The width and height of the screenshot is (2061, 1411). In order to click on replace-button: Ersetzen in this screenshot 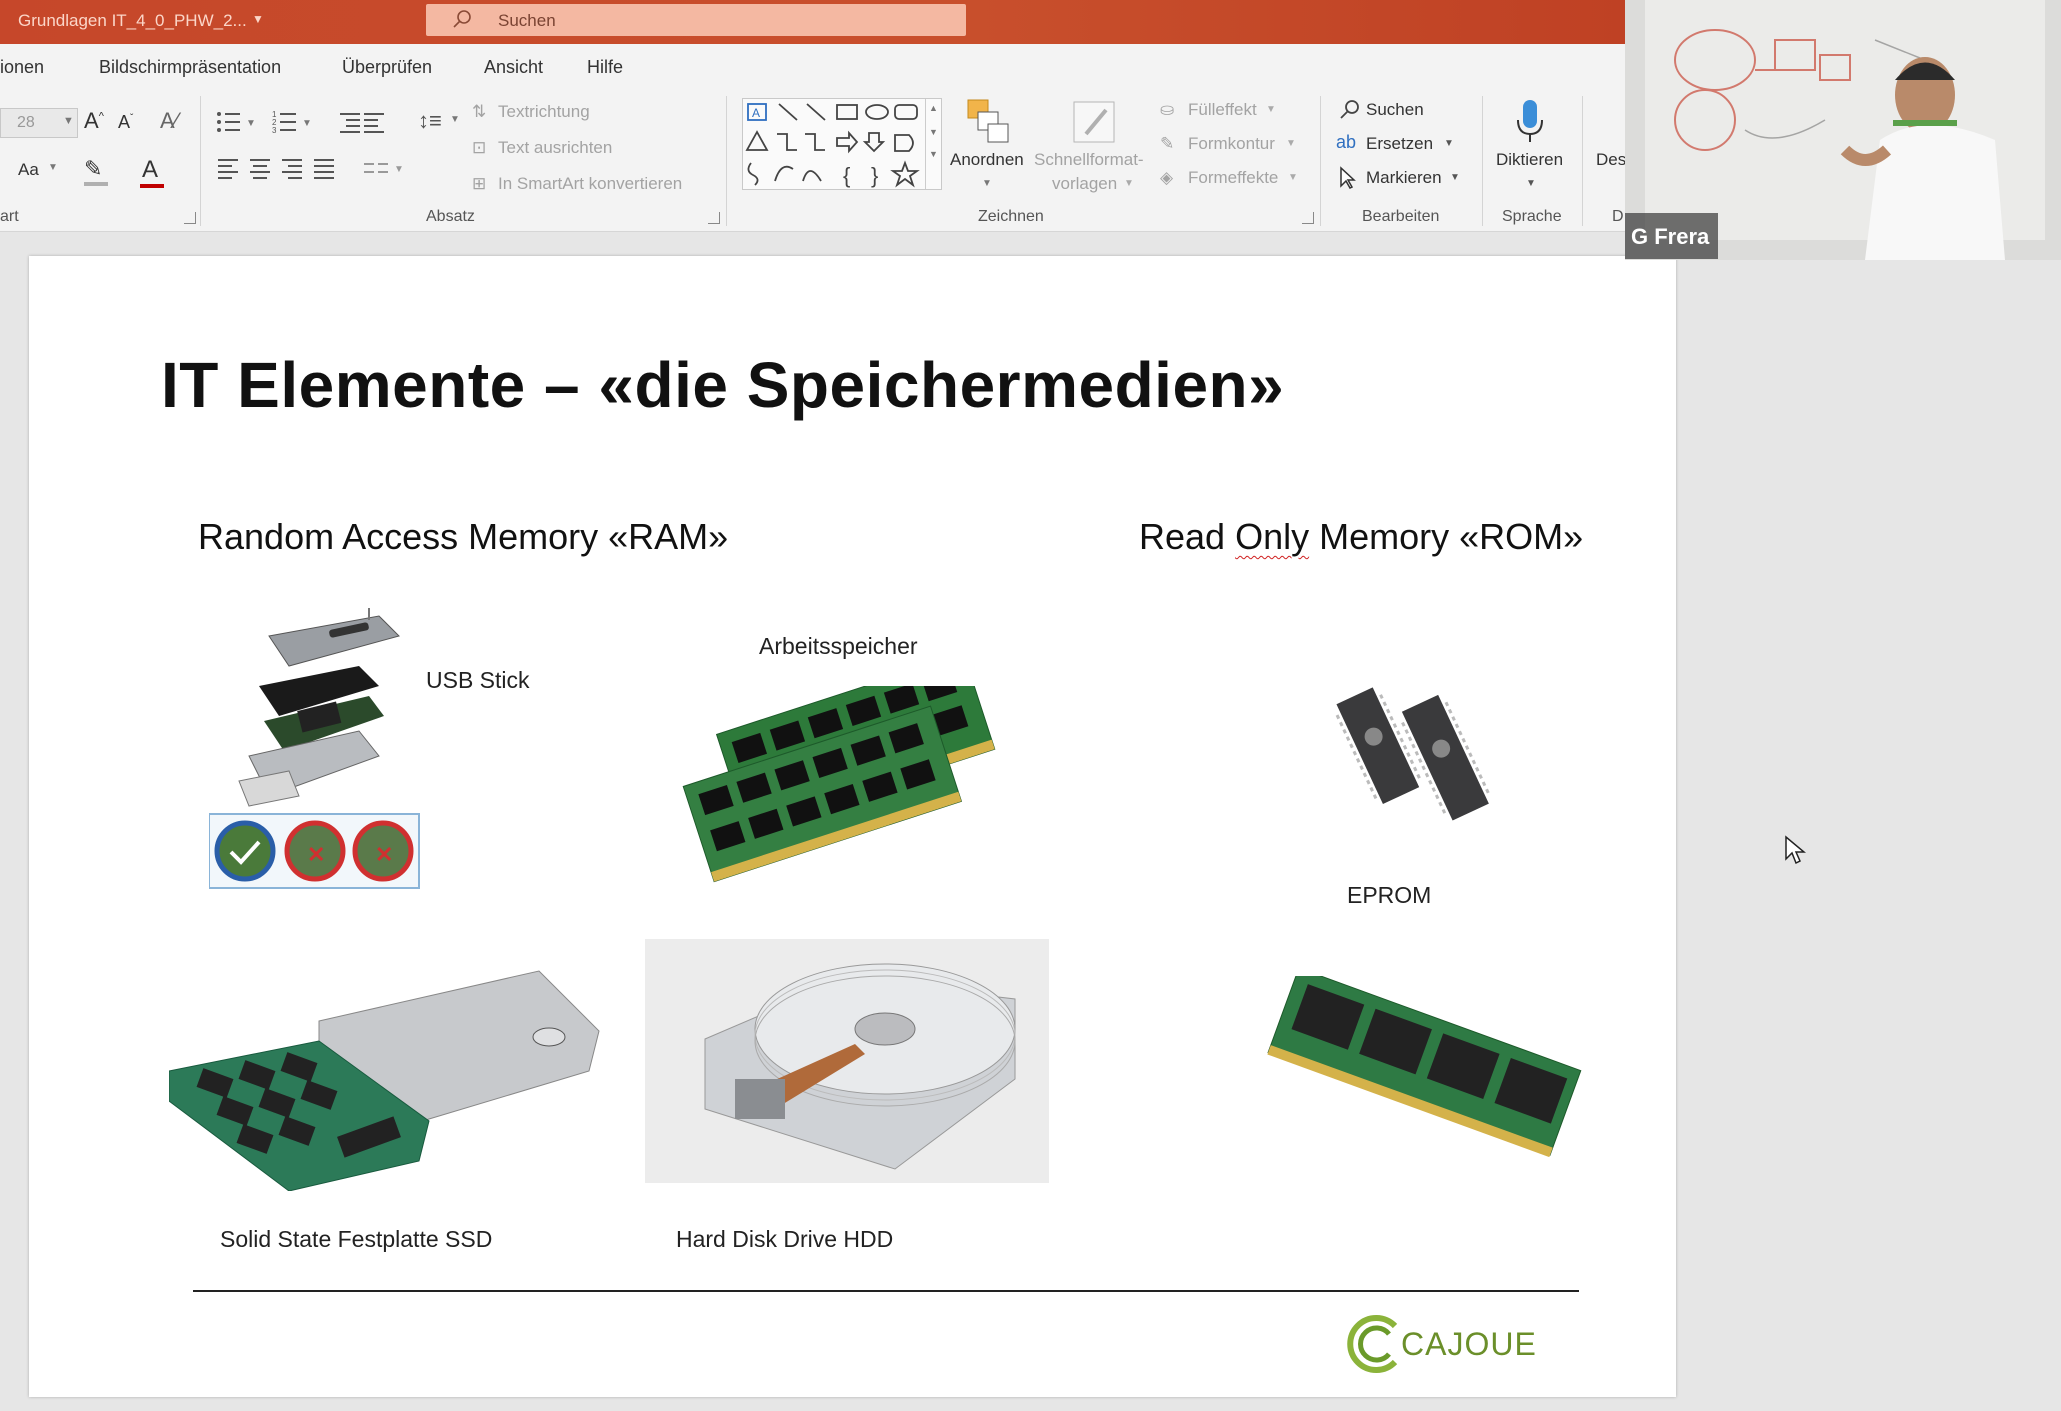, I will do `click(1399, 144)`.